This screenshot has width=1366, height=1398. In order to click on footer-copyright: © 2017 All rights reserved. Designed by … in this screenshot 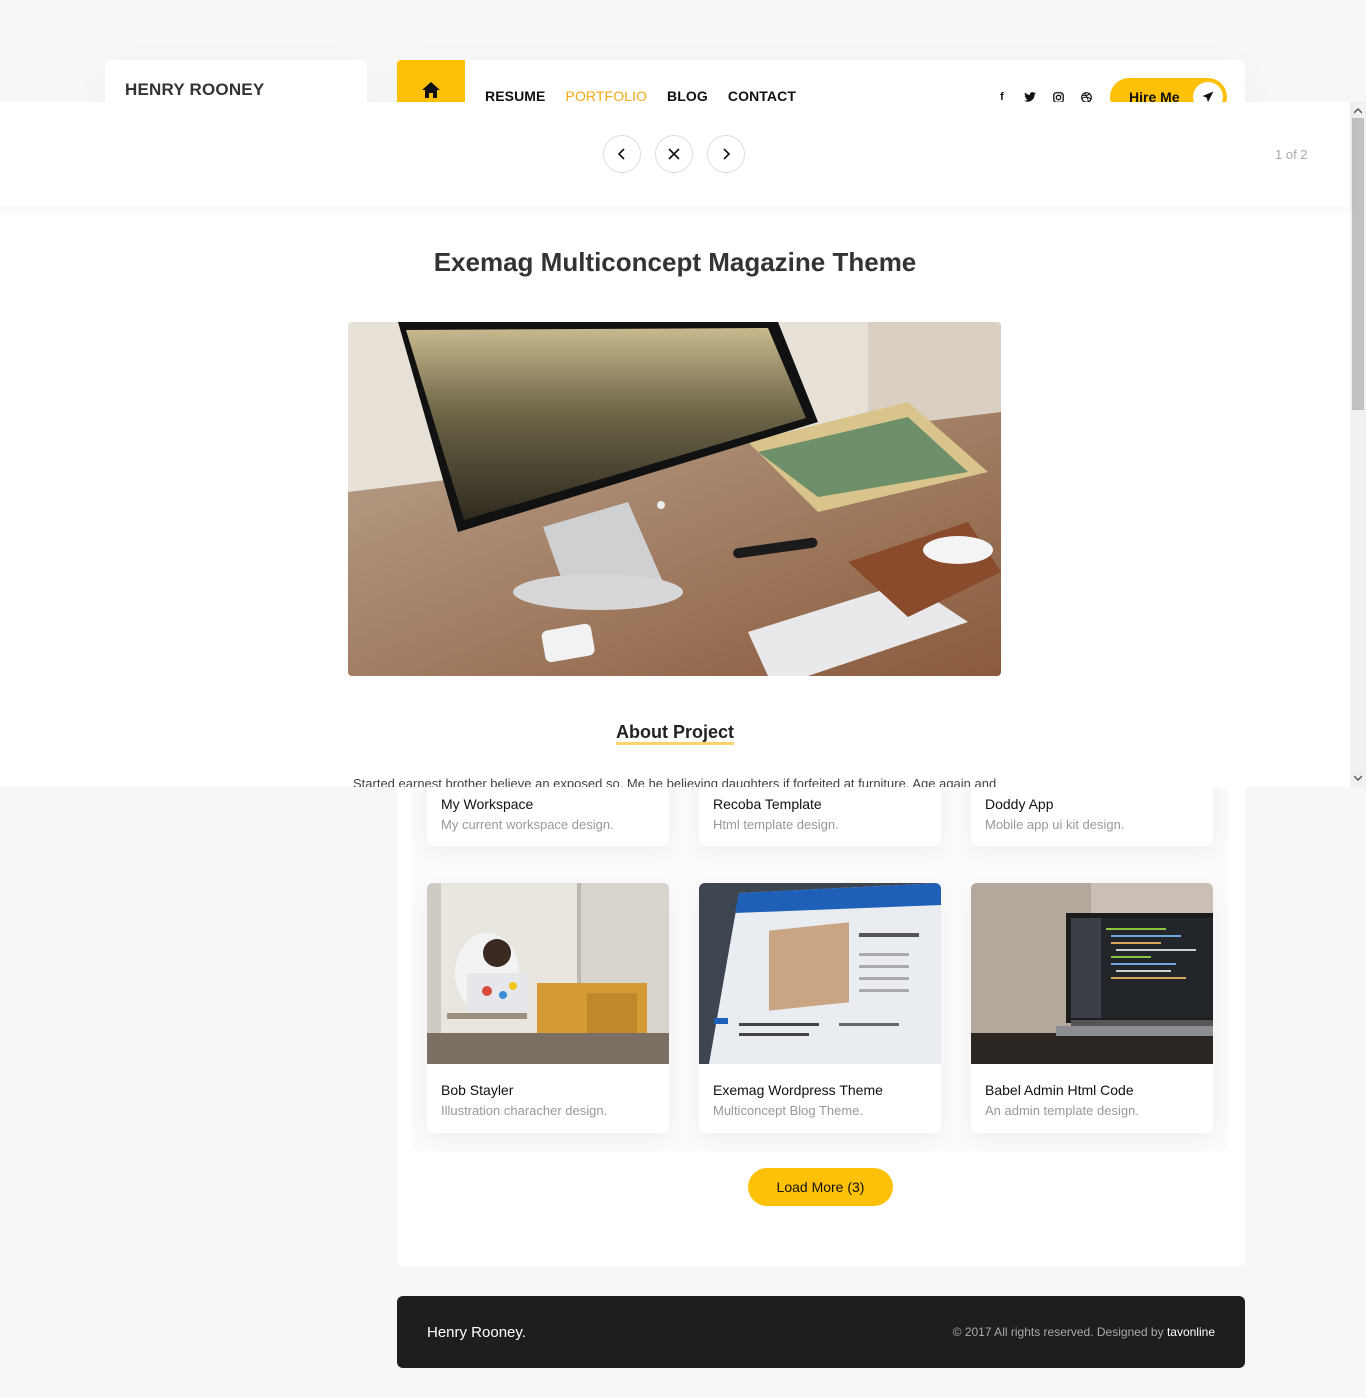, I will do `click(1084, 1332)`.